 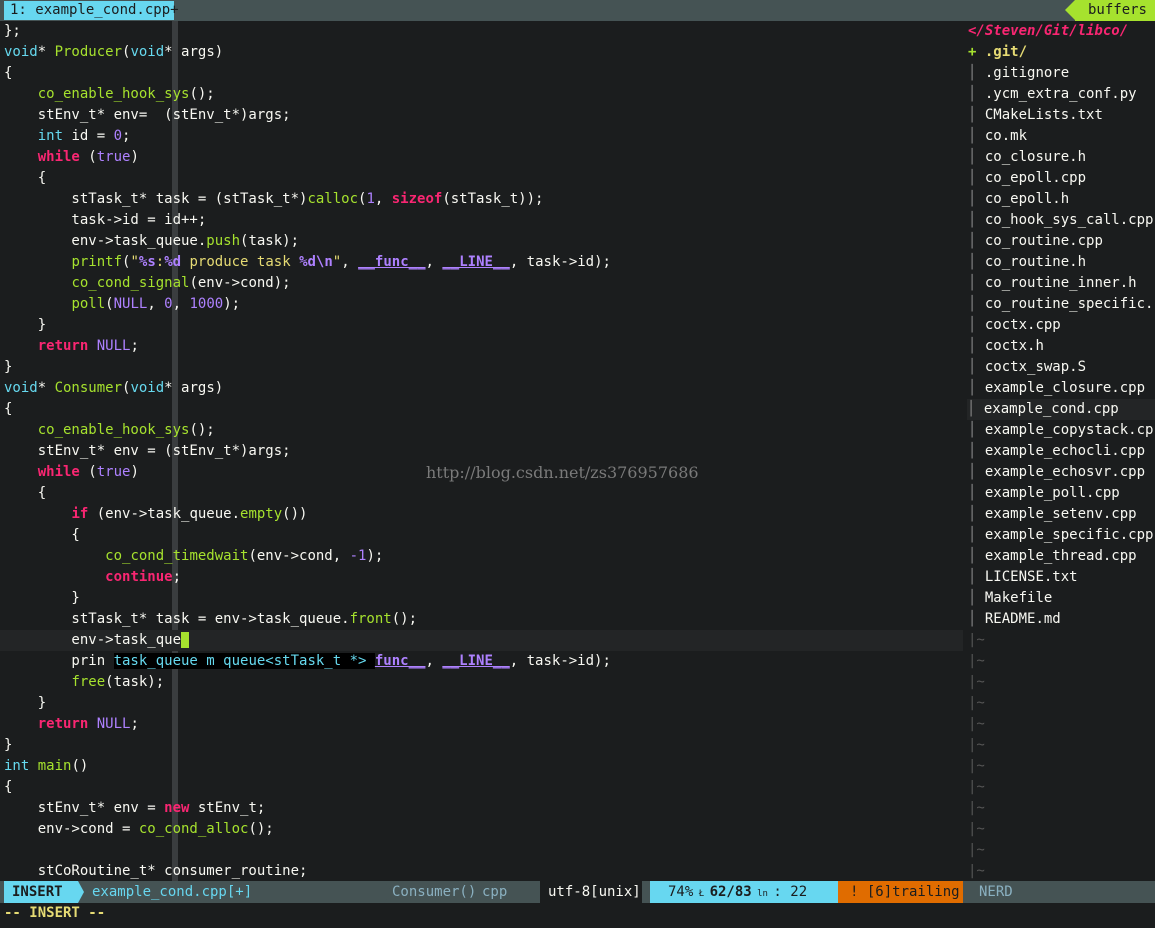 I want to click on tree-file-label: co.mk, so click(x=1006, y=136).